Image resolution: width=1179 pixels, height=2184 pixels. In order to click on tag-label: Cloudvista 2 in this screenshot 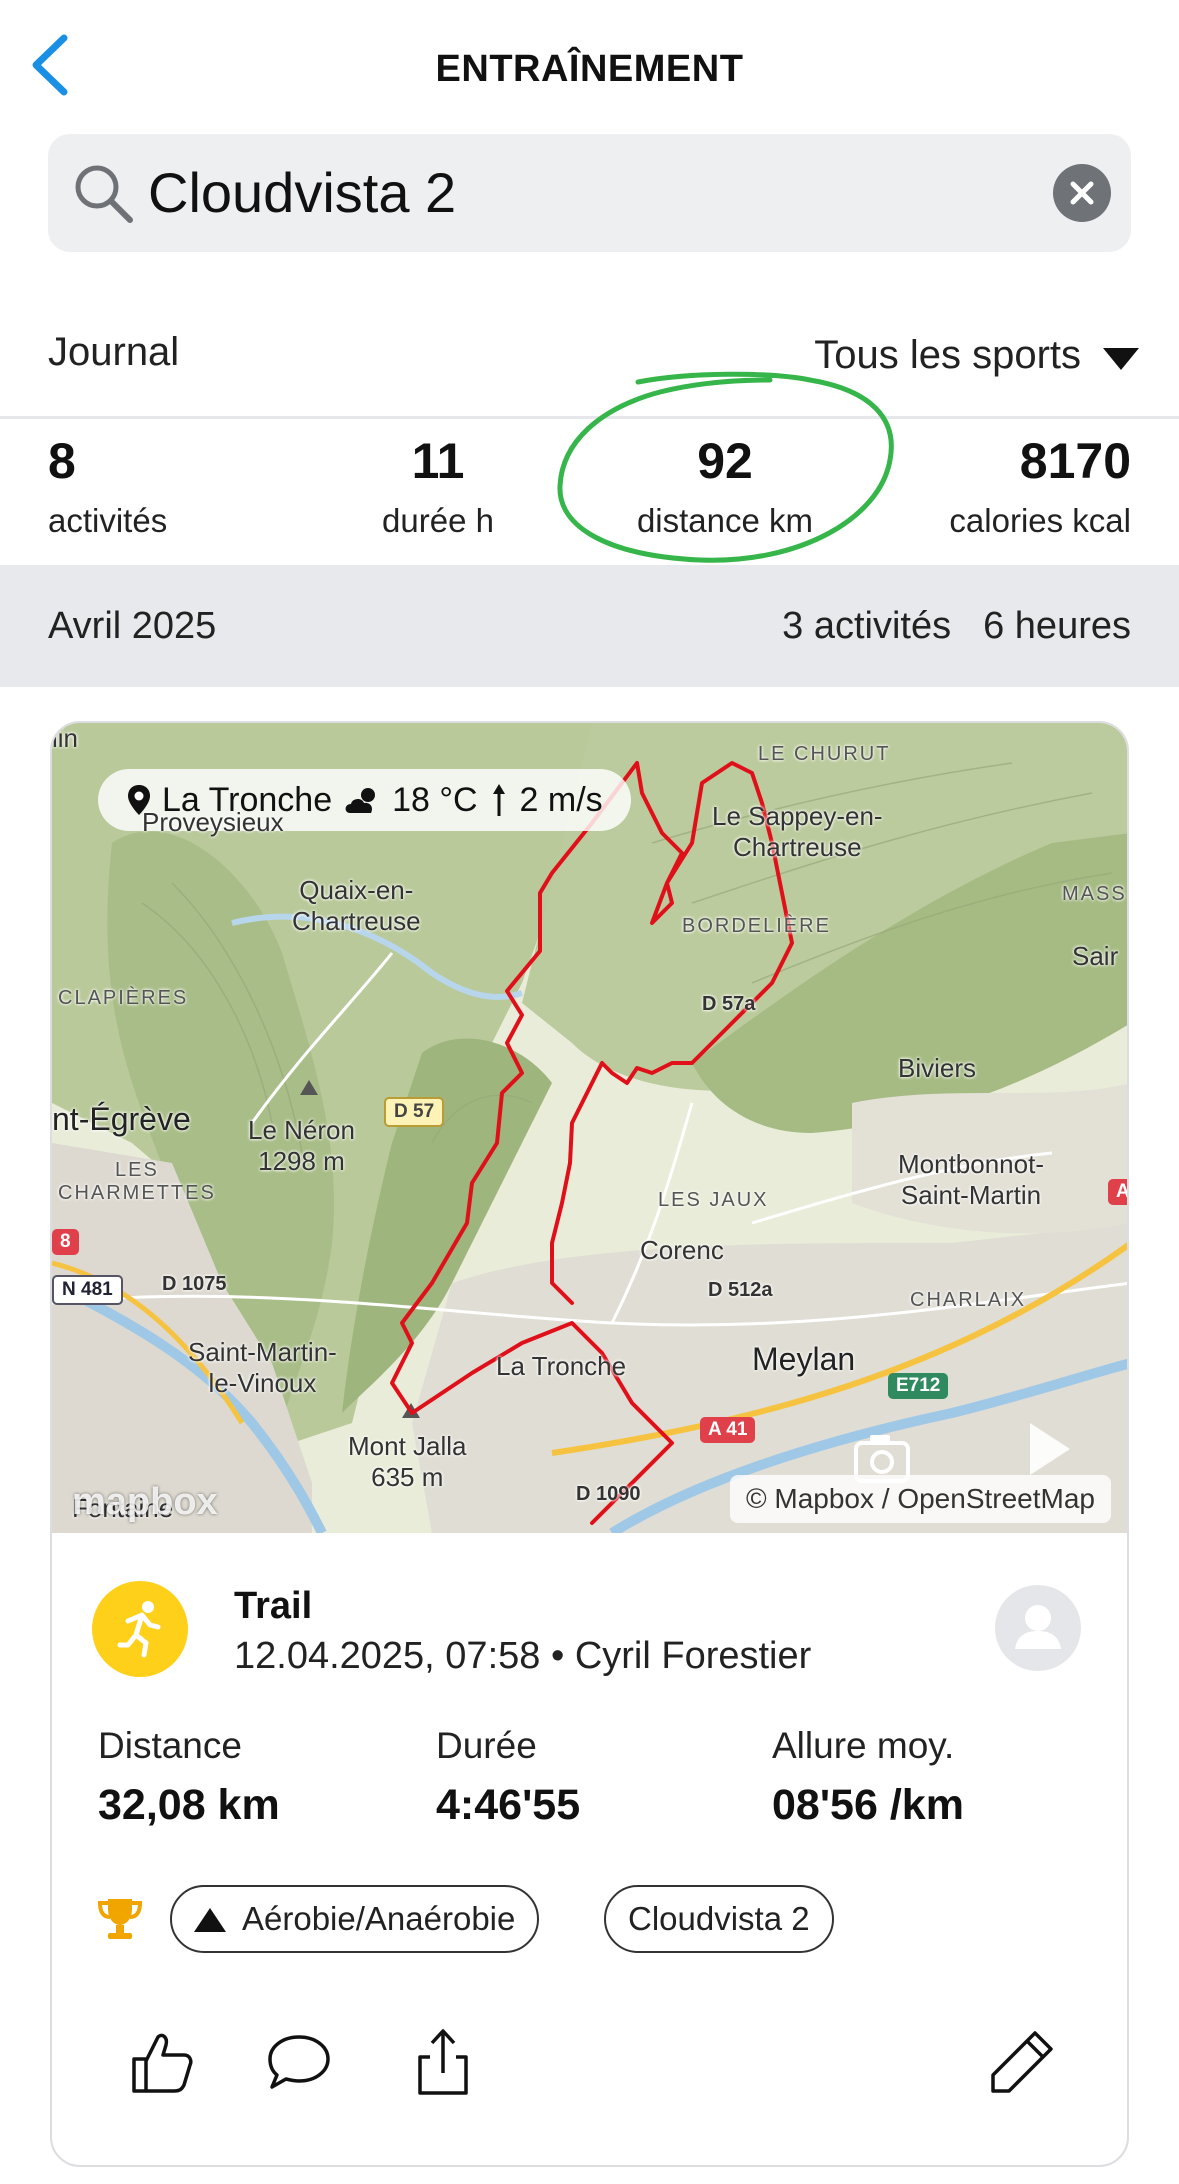, I will do `click(719, 1918)`.